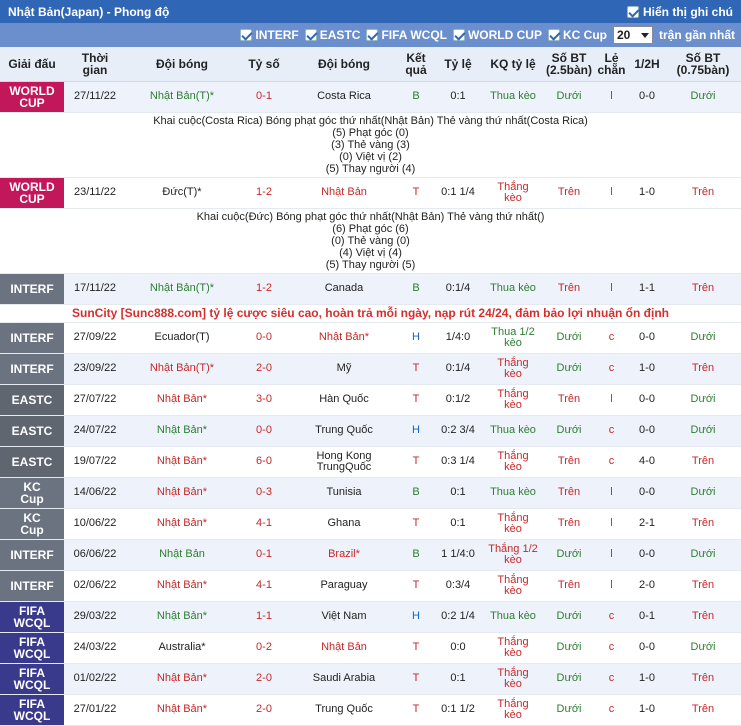  Describe the element at coordinates (406, 35) in the screenshot. I see `filter-fifa-wcql: FIFA WCQL` at that location.